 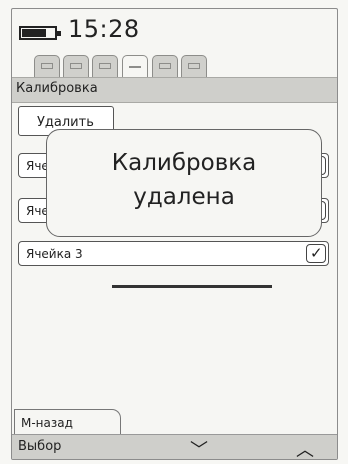 I want to click on tab-5-icon, so click(x=165, y=66).